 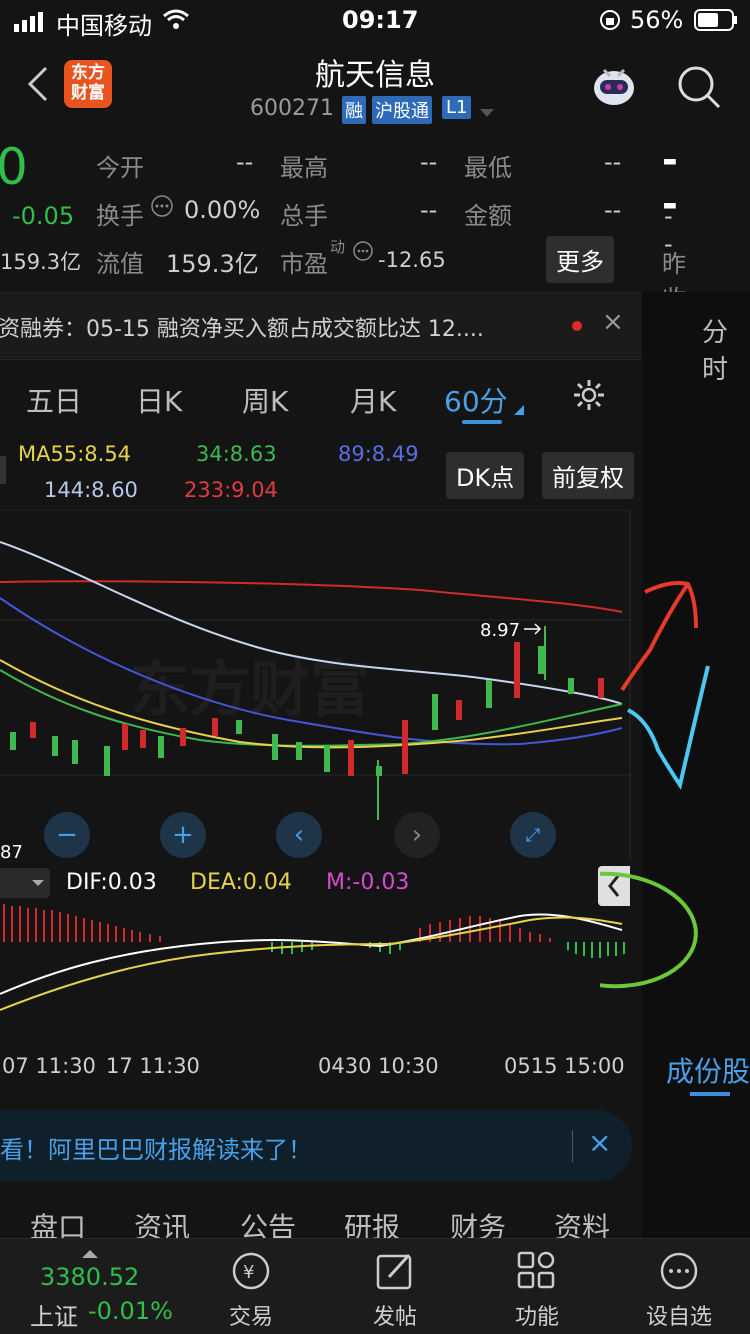 What do you see at coordinates (394, 1317) in the screenshot?
I see `post-label: 发帖` at bounding box center [394, 1317].